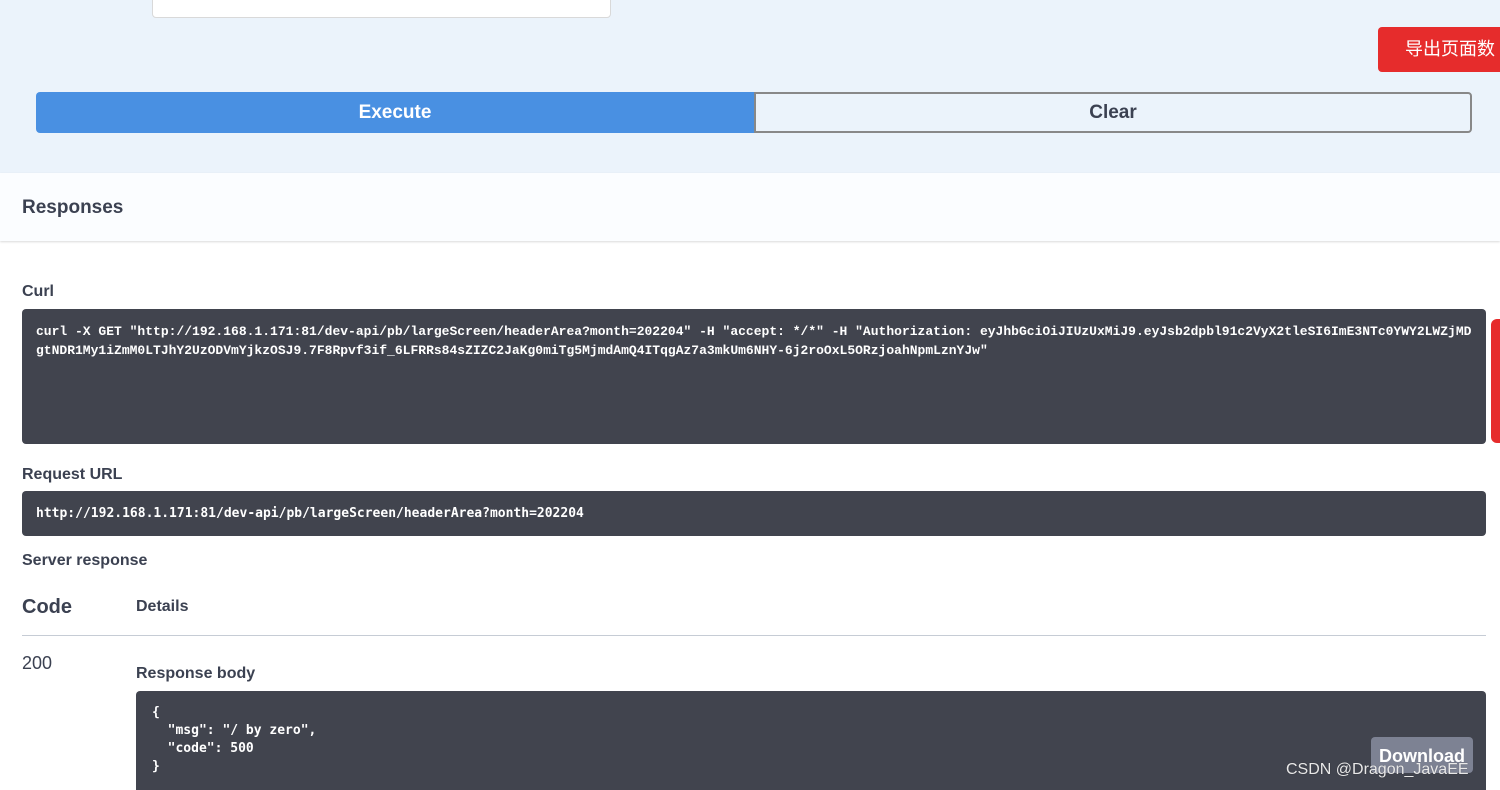 This screenshot has width=1500, height=790. Describe the element at coordinates (234, 730) in the screenshot. I see `response-body-line: "msg": "/ by zero",` at that location.